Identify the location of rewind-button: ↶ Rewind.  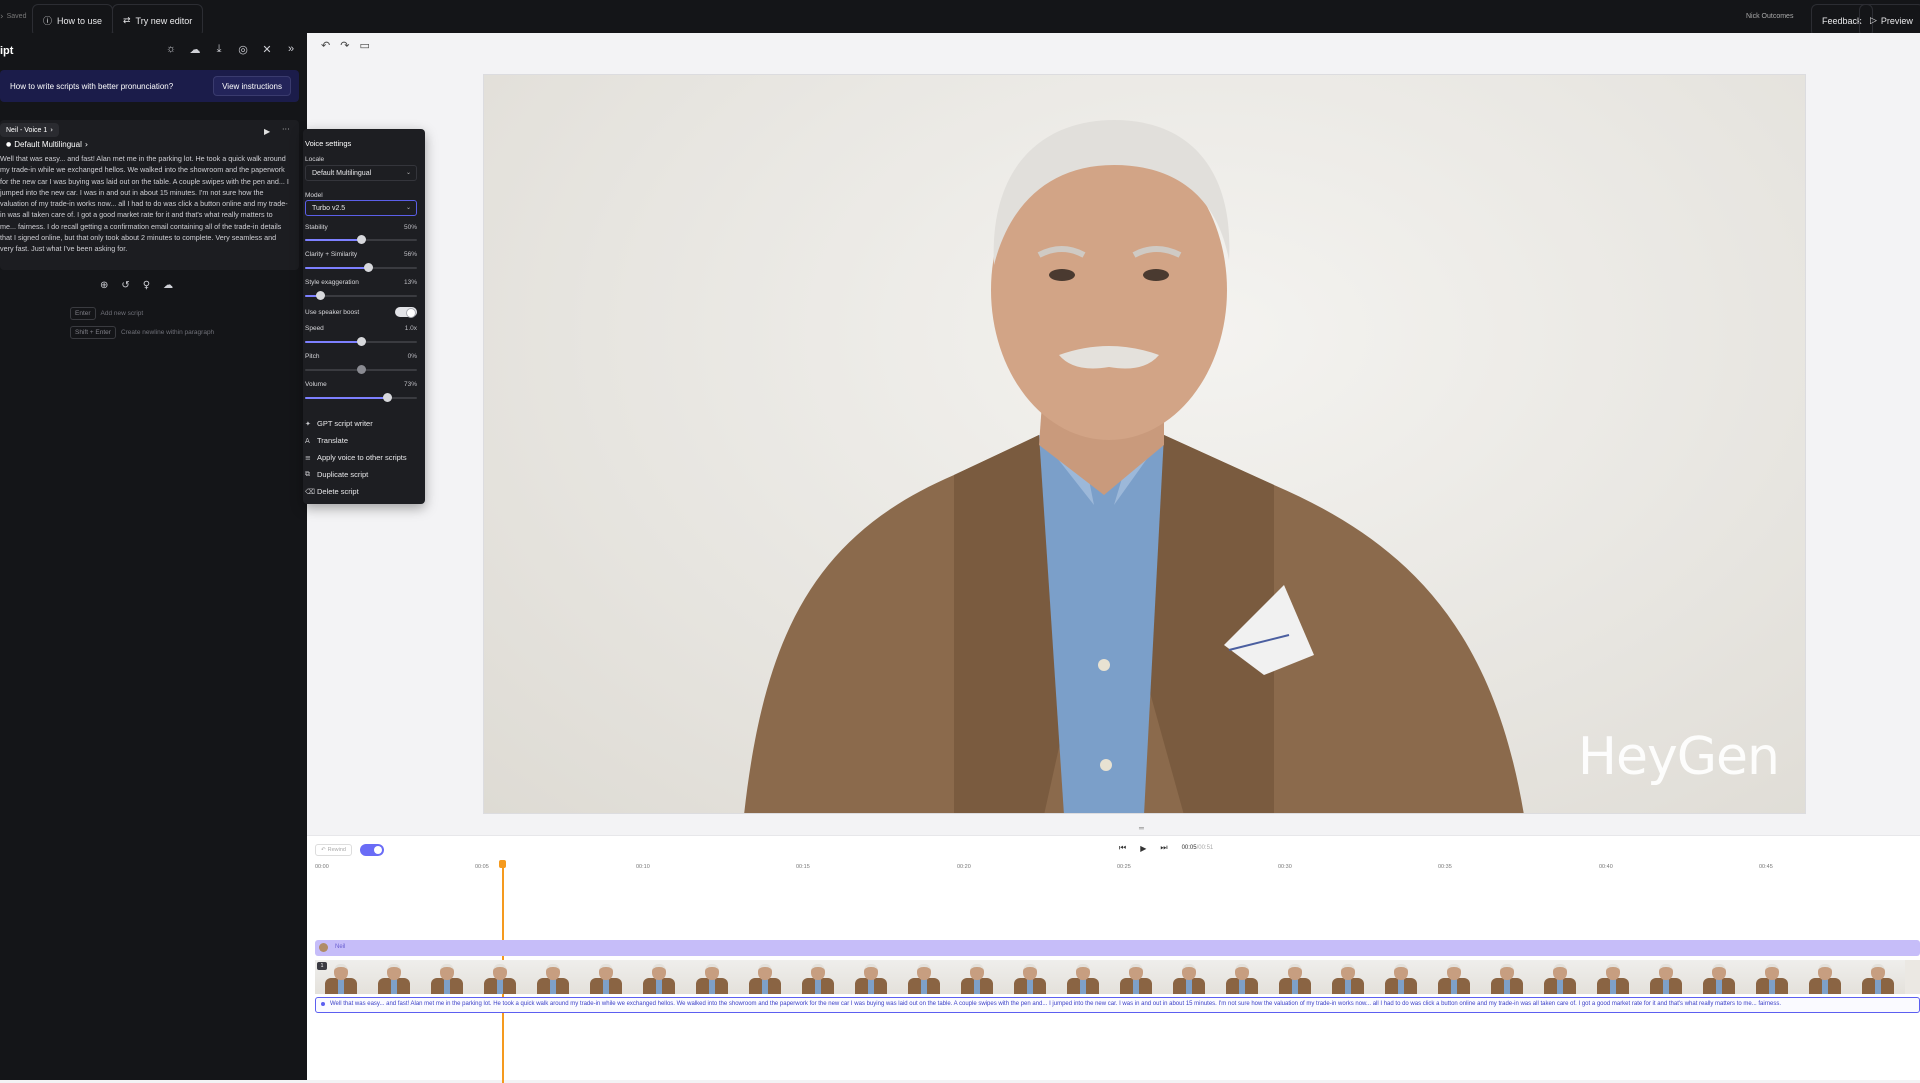
(333, 850).